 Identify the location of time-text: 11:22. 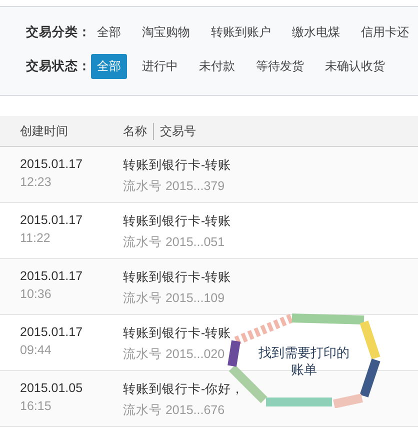
(36, 238).